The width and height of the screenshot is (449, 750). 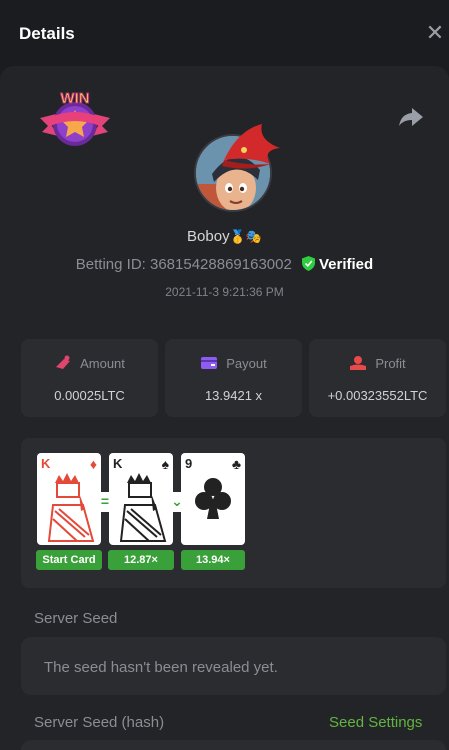 What do you see at coordinates (221, 264) in the screenshot?
I see `betting-id-value: 36815428869163002` at bounding box center [221, 264].